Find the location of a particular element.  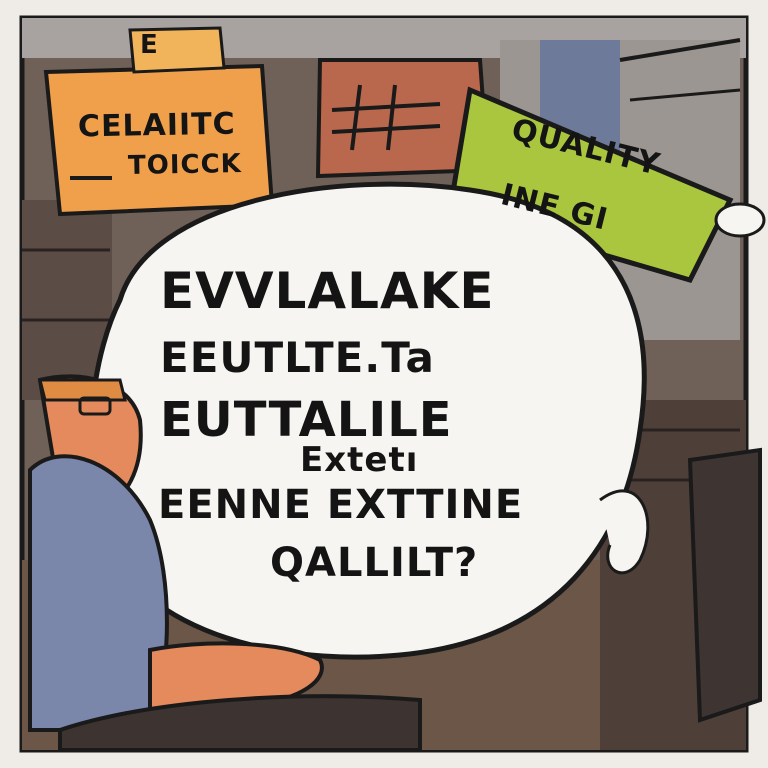

top-sign-label: E is located at coordinates (149, 45).